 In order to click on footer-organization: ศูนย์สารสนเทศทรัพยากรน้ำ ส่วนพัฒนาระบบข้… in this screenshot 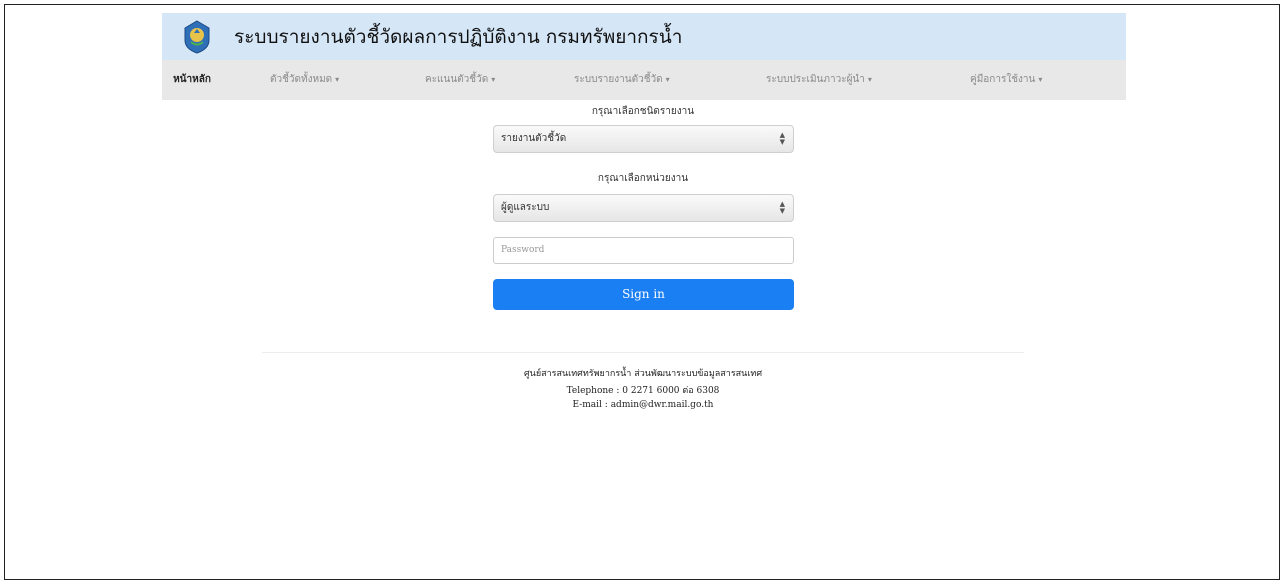, I will do `click(643, 374)`.